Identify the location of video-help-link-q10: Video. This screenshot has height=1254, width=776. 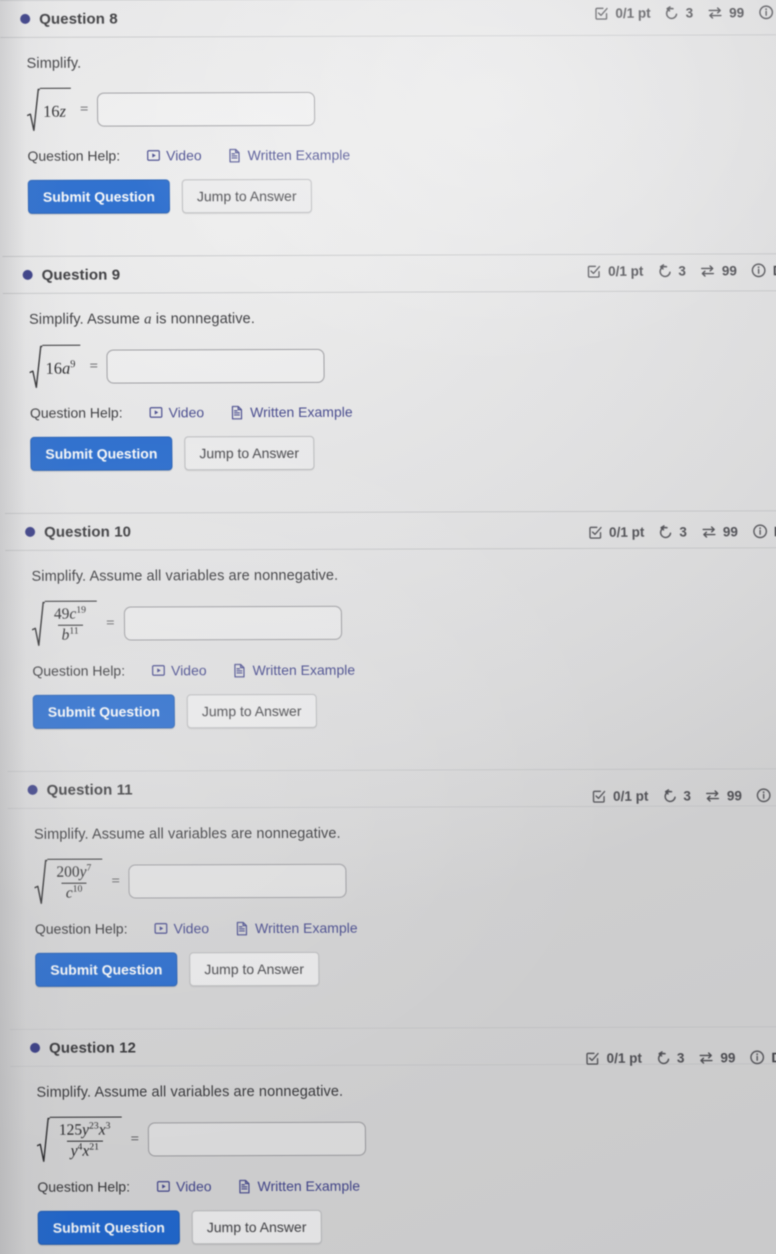
(179, 670).